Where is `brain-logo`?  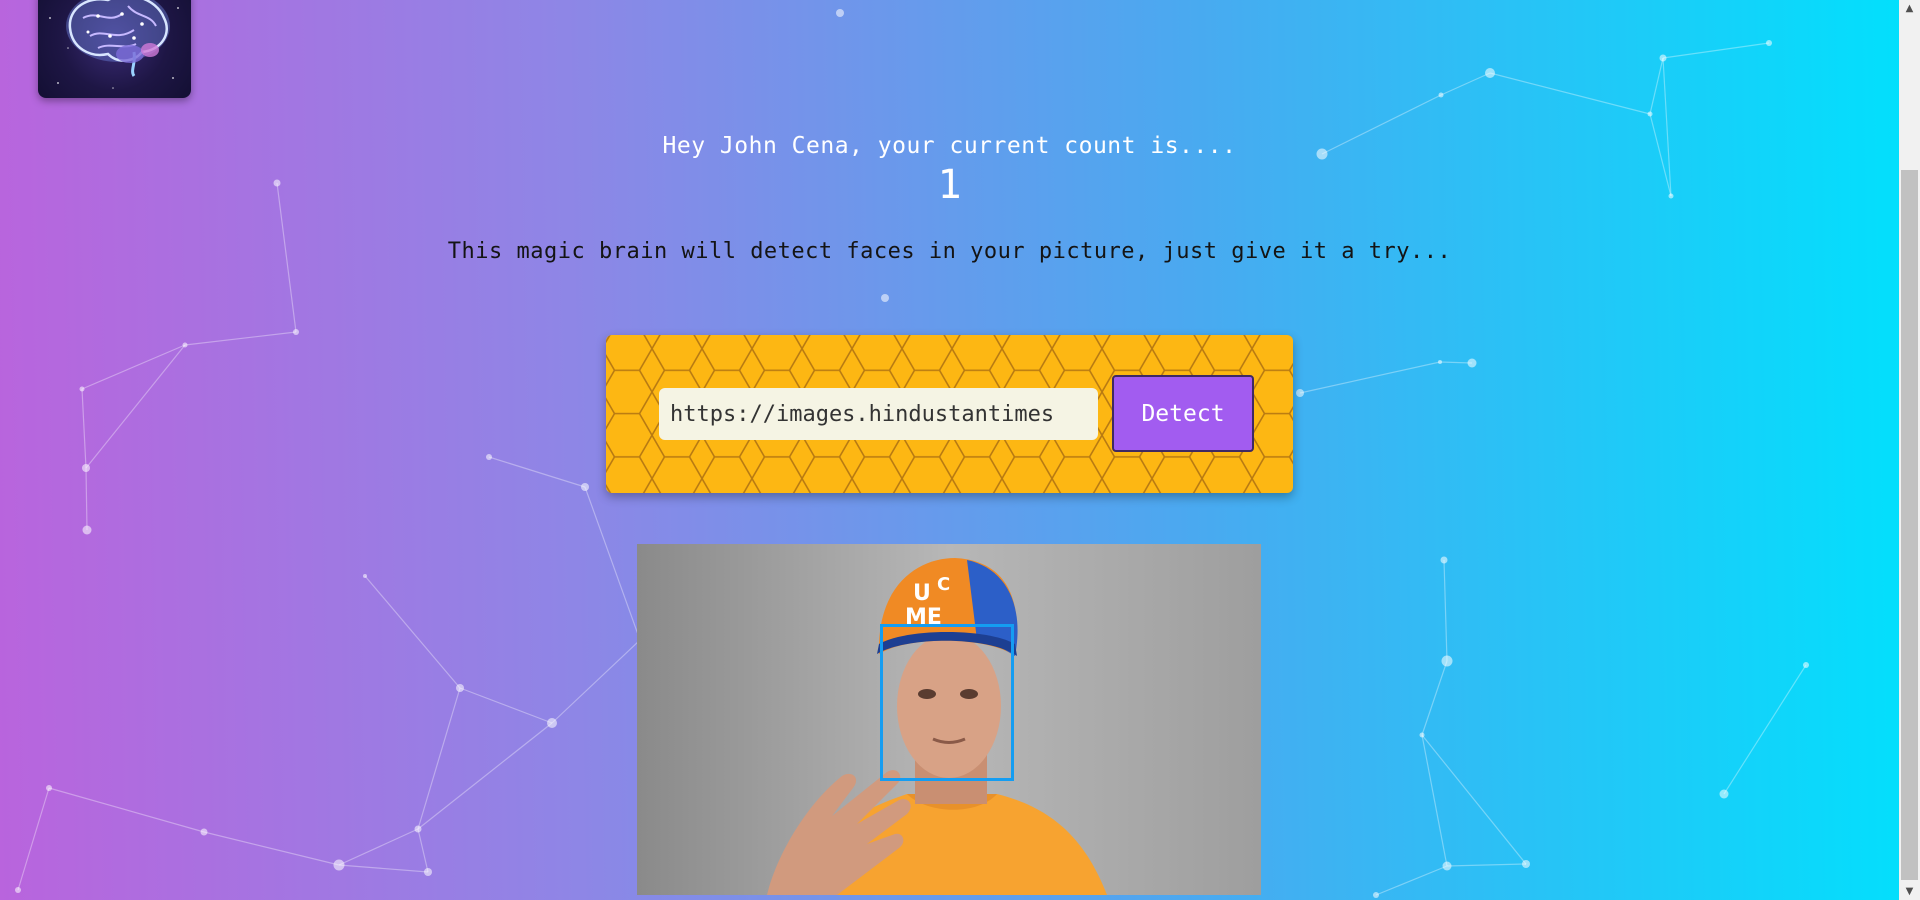 brain-logo is located at coordinates (114, 49).